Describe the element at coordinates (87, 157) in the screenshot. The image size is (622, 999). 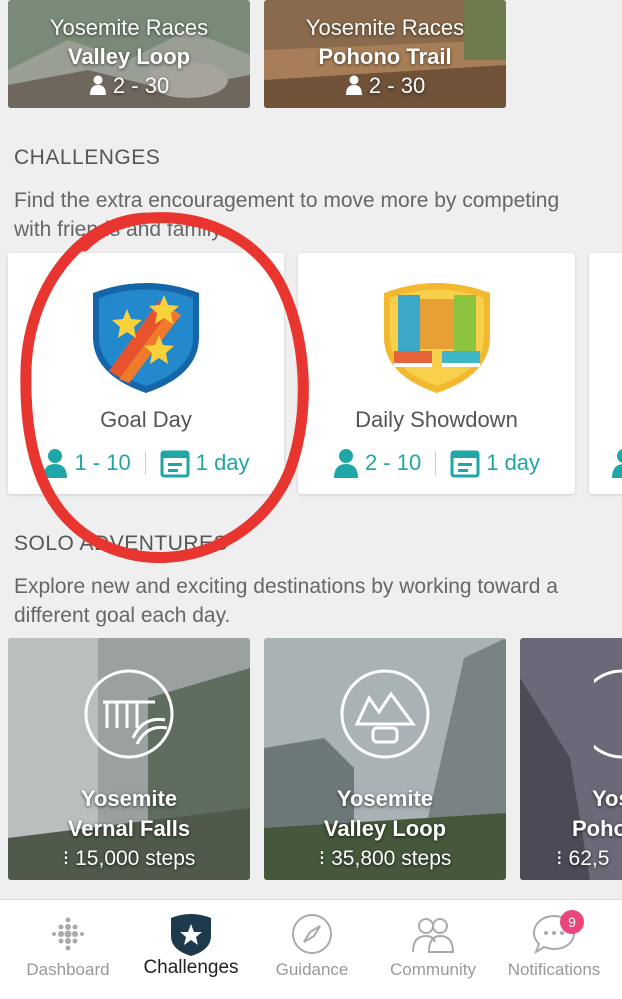
I see `challenges-heading: CHALLENGES` at that location.